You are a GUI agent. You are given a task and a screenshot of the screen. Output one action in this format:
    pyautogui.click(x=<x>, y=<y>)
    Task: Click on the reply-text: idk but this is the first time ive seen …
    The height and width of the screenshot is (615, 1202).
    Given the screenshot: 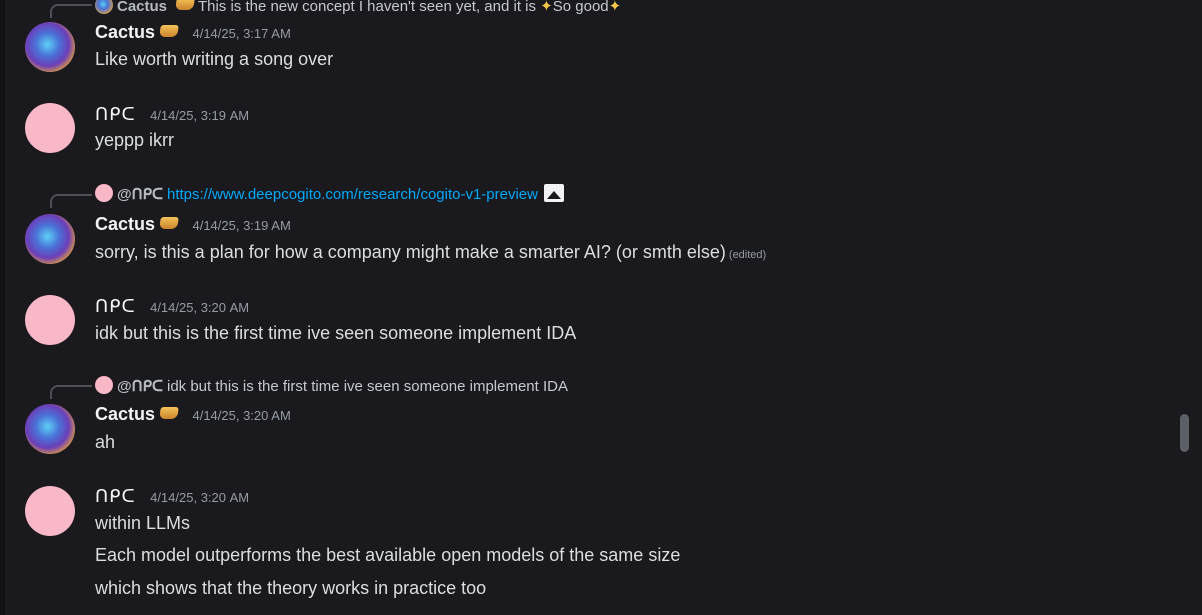 What is the action you would take?
    pyautogui.click(x=367, y=386)
    